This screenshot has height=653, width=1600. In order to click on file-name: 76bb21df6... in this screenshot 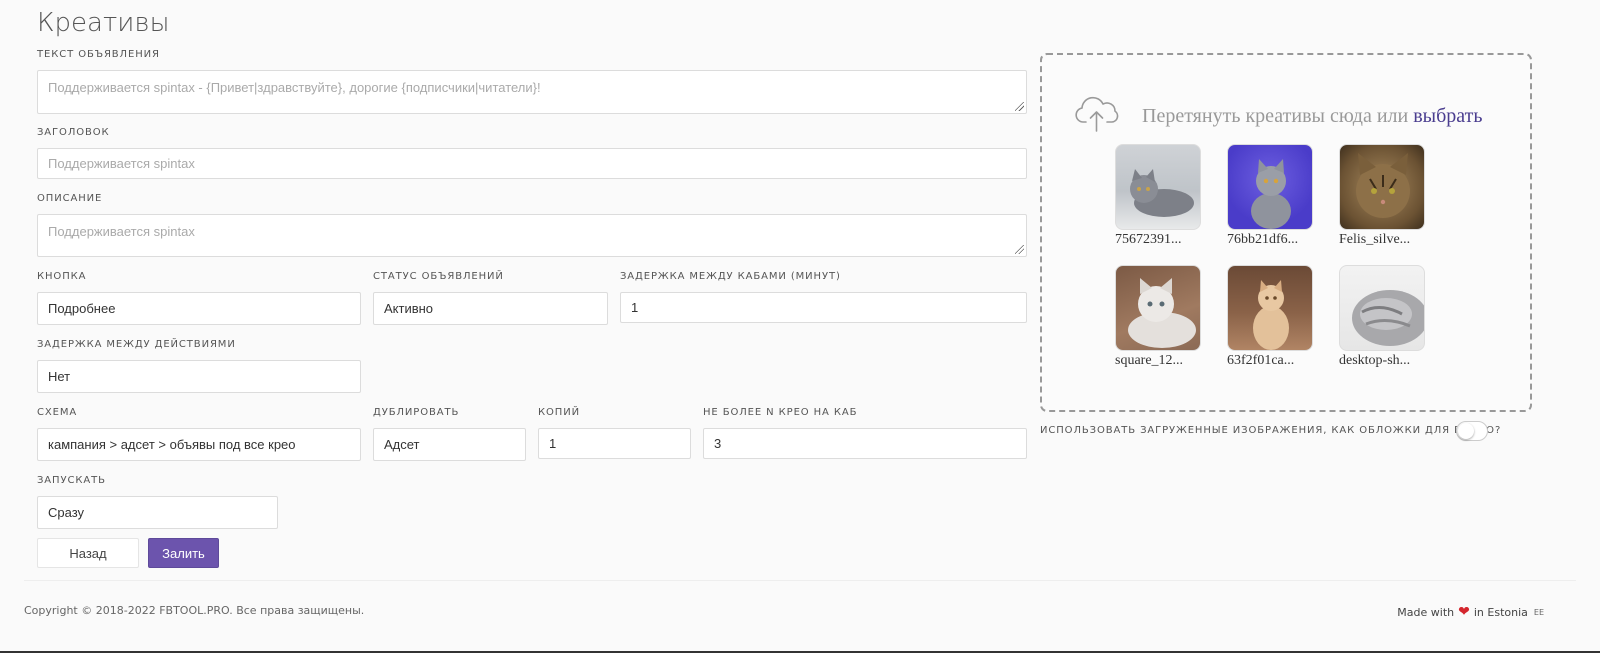, I will do `click(1263, 239)`.